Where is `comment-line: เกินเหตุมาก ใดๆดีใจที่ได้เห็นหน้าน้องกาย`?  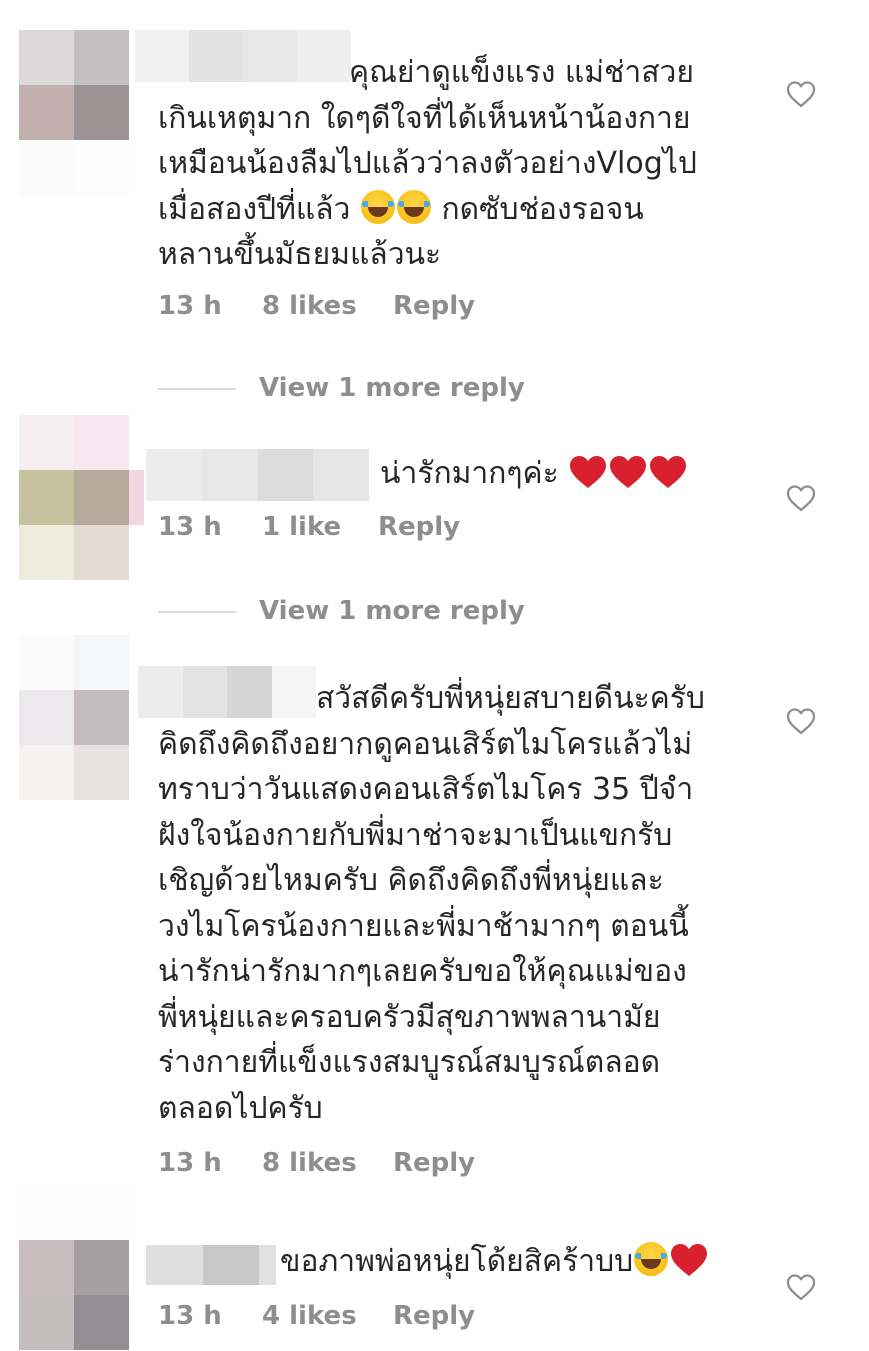 comment-line: เกินเหตุมาก ใดๆดีใจที่ได้เห็นหน้าน้องกาย is located at coordinates (424, 118).